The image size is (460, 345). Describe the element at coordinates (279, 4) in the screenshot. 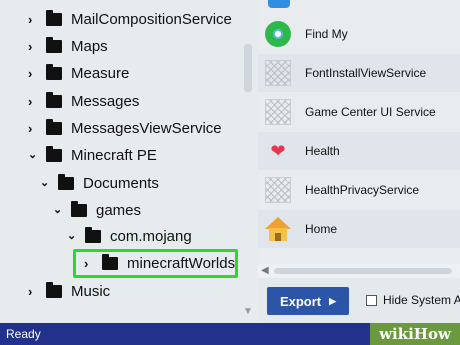

I see `app-icon-partial` at that location.